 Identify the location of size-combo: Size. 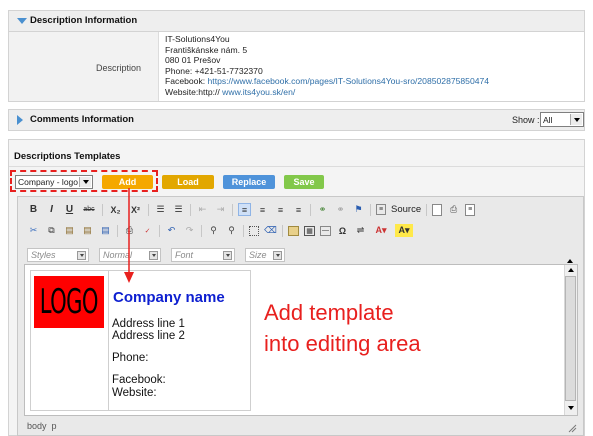
(265, 255).